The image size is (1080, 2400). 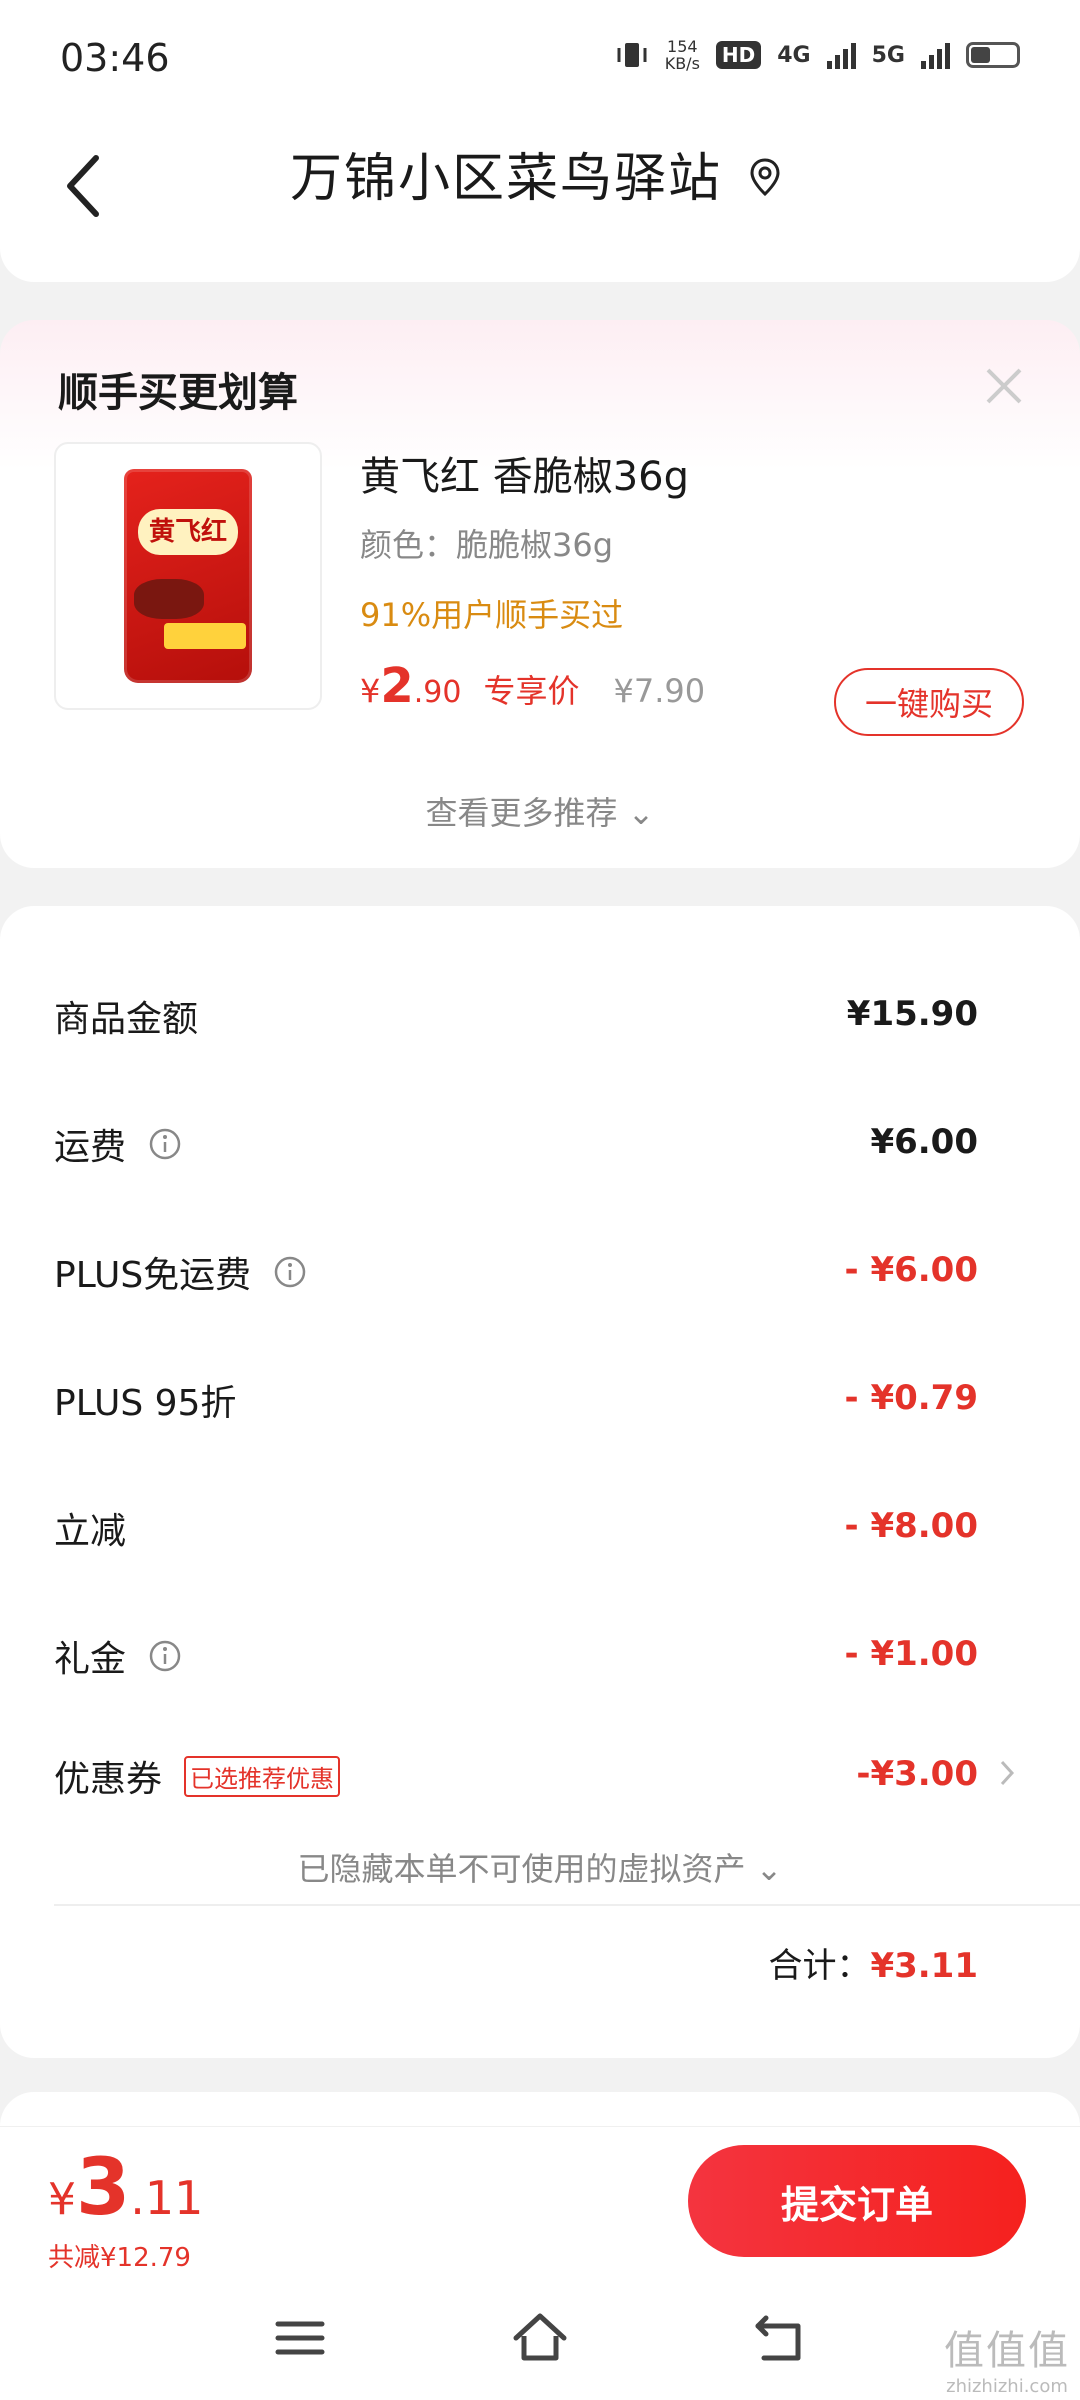 I want to click on summary-row-plus-discount: PLUS 95折 - ¥0.79, so click(x=516, y=1404).